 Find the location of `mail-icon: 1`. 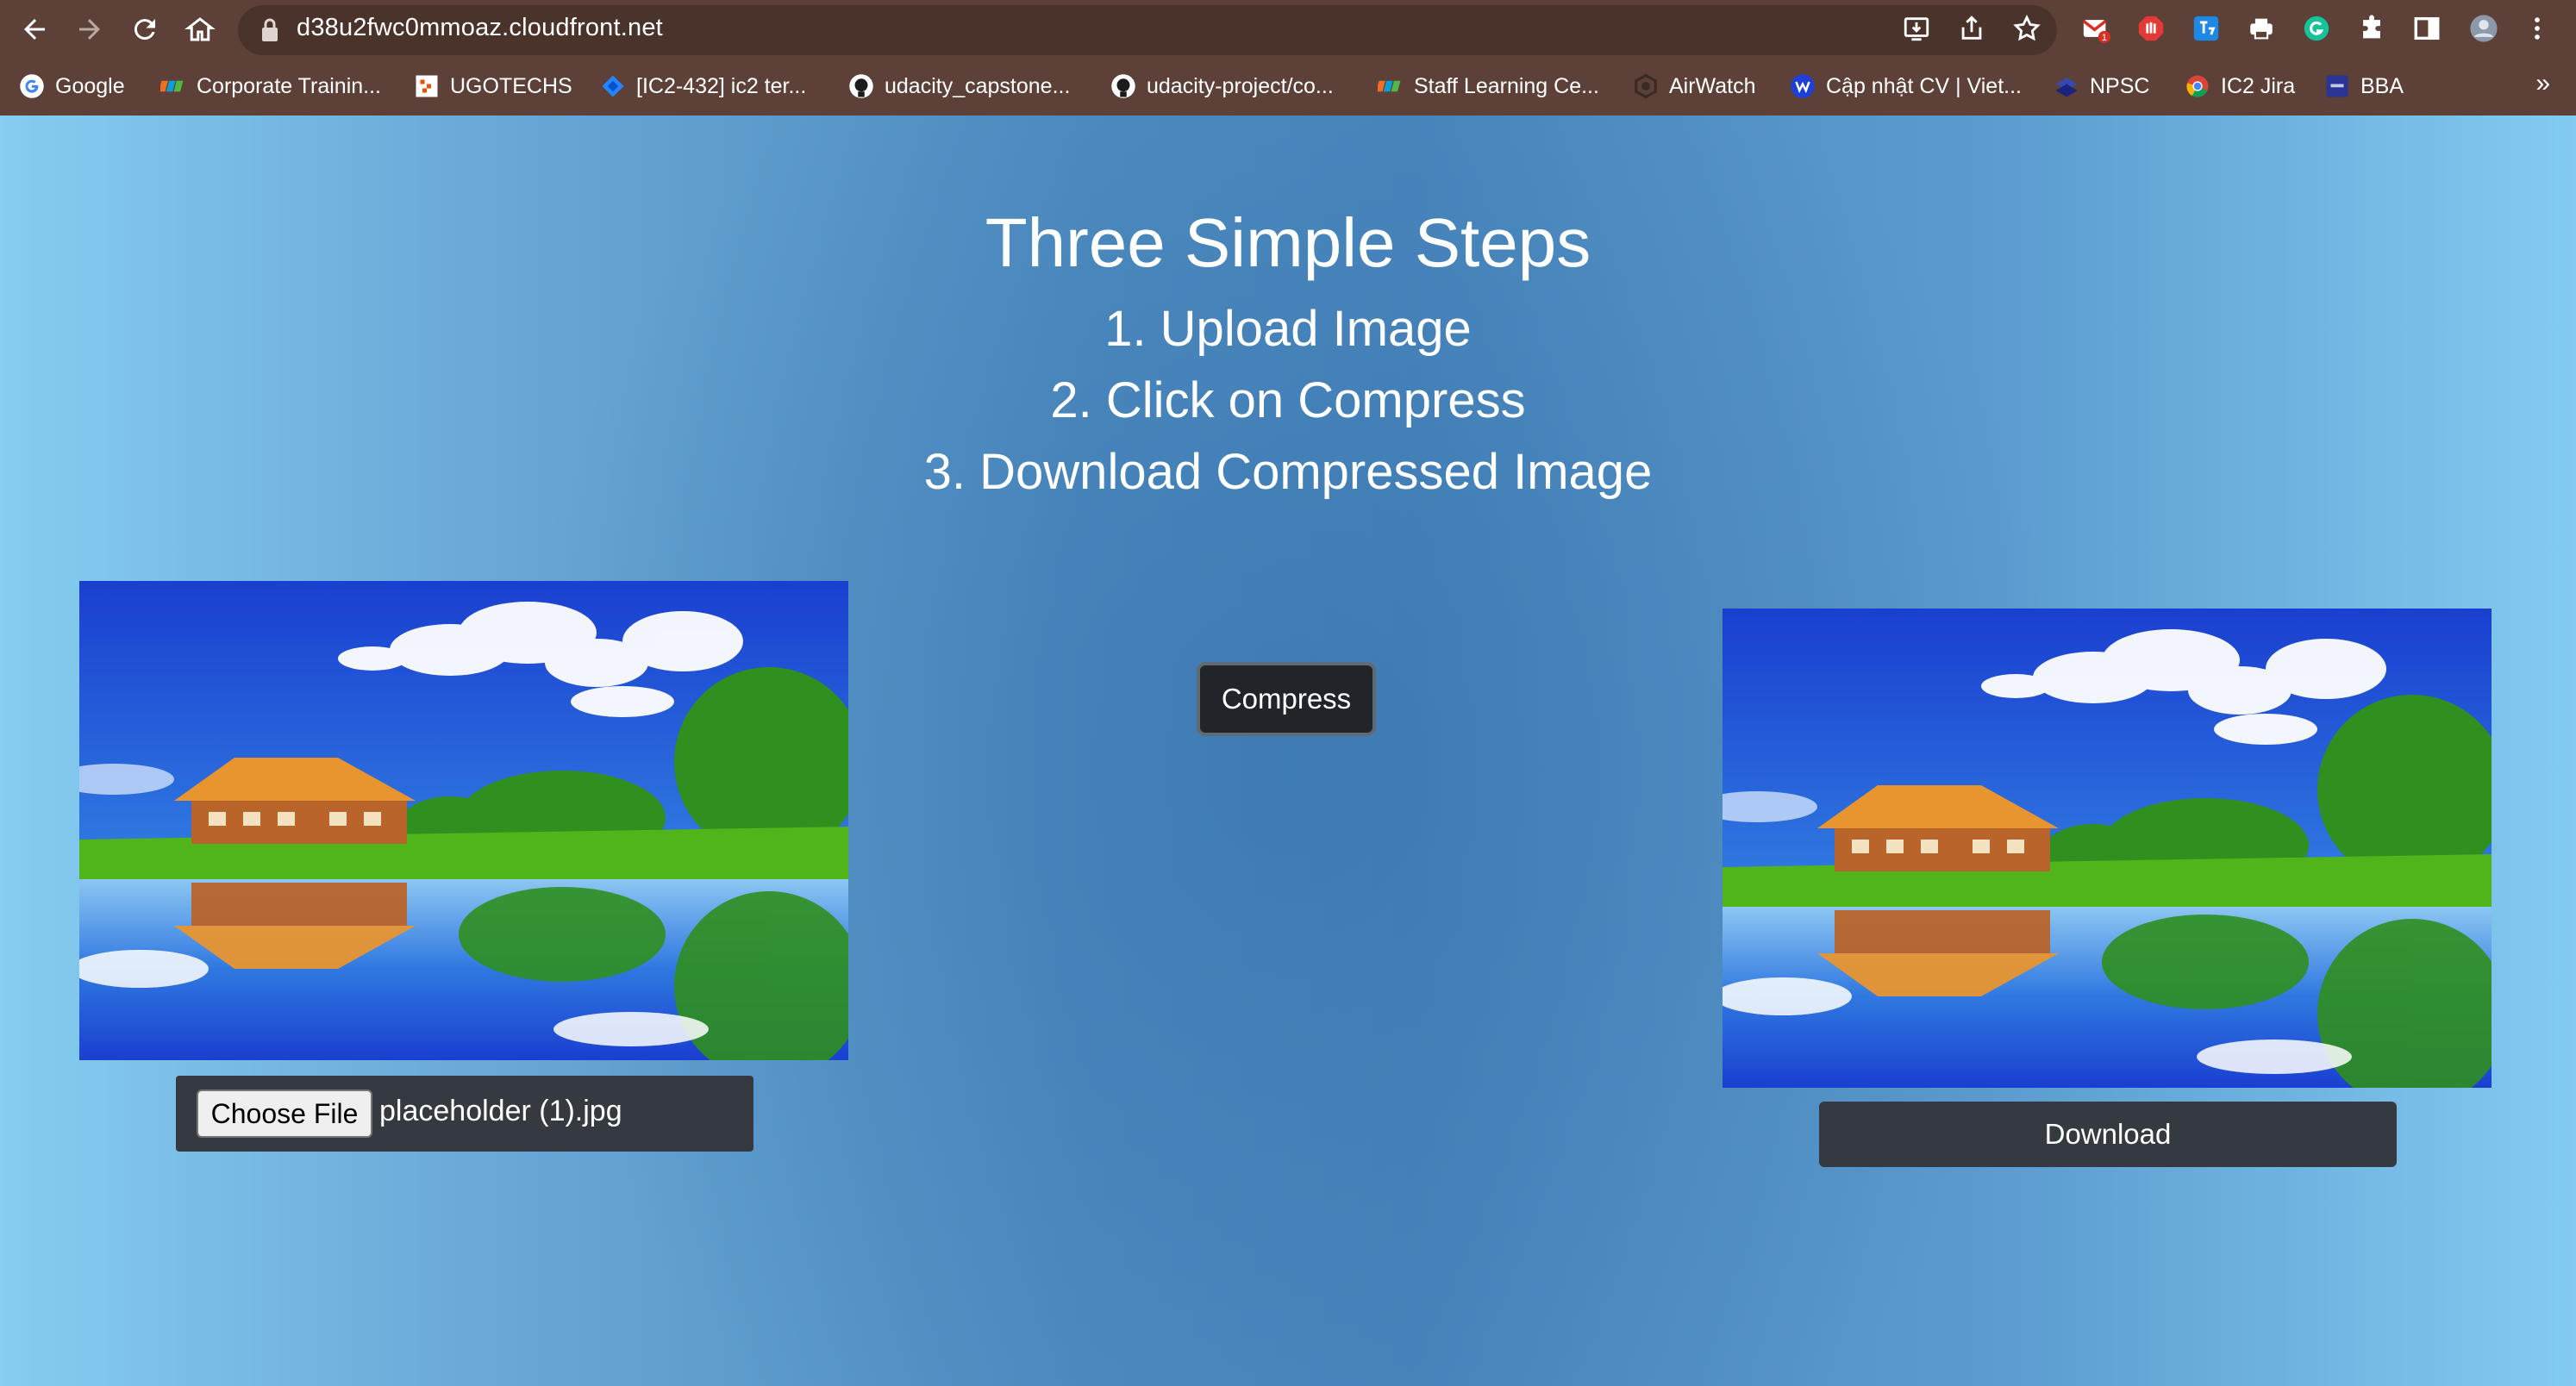

mail-icon: 1 is located at coordinates (2096, 31).